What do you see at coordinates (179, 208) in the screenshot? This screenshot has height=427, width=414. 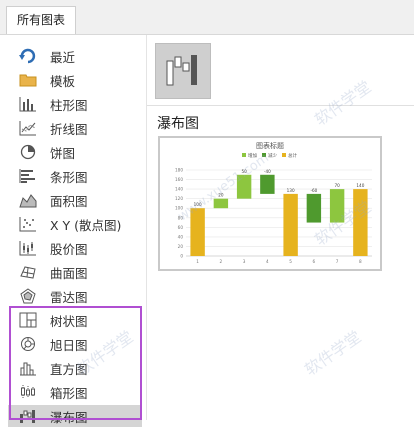 I see `y-tick-label: 100` at bounding box center [179, 208].